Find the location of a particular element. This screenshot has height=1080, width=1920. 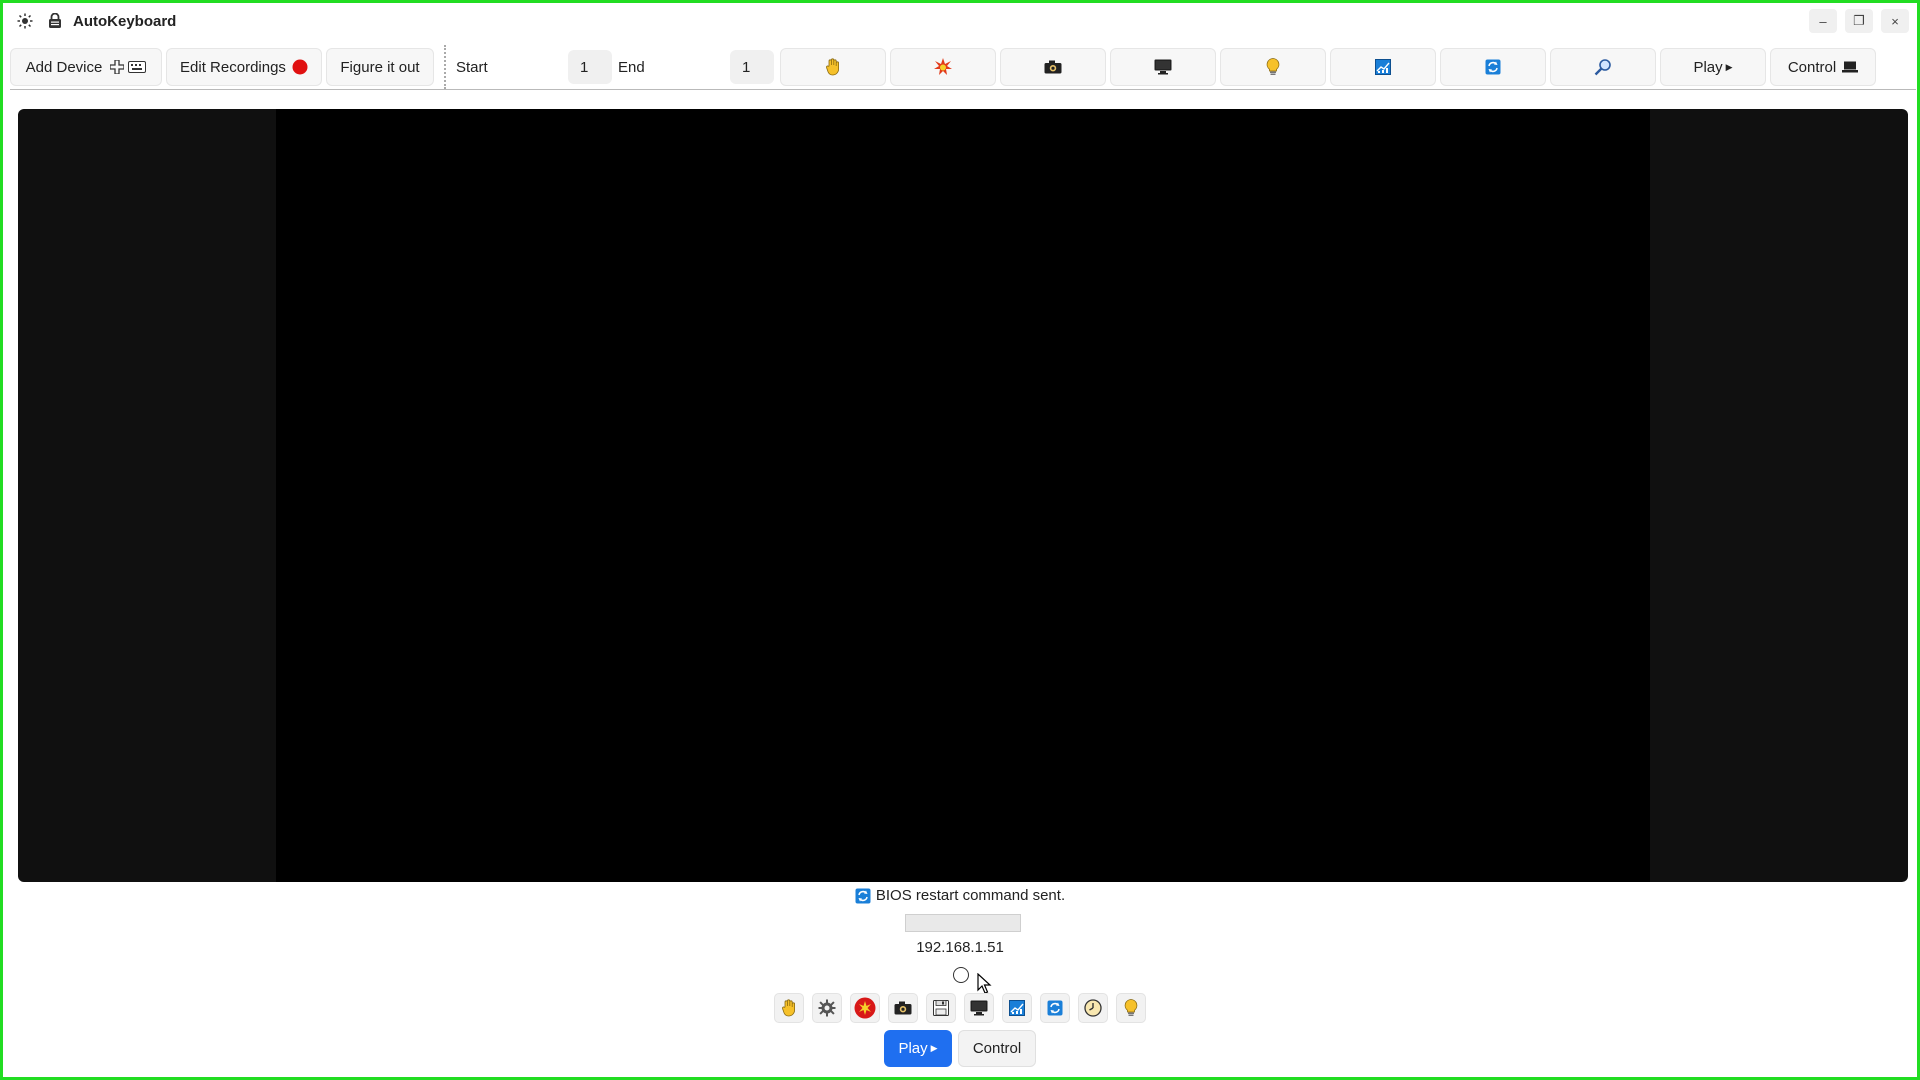

toolbar-control-label: Control is located at coordinates (1812, 67).